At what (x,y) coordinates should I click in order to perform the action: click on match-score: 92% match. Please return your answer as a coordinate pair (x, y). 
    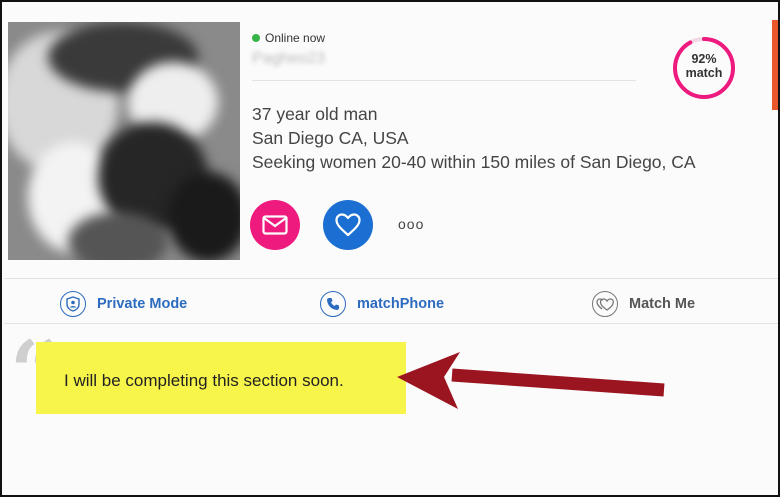
    Looking at the image, I should click on (704, 66).